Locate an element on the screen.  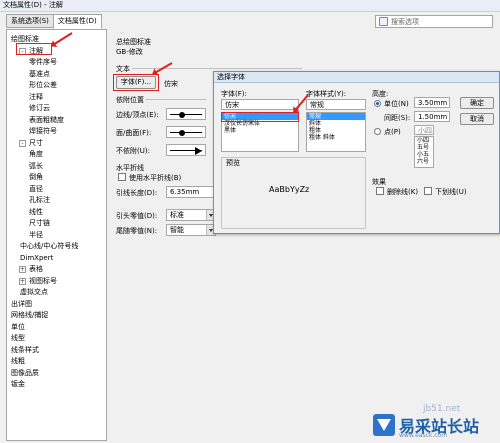
tree-item-label: 线条样式 is located at coordinates (25, 349).